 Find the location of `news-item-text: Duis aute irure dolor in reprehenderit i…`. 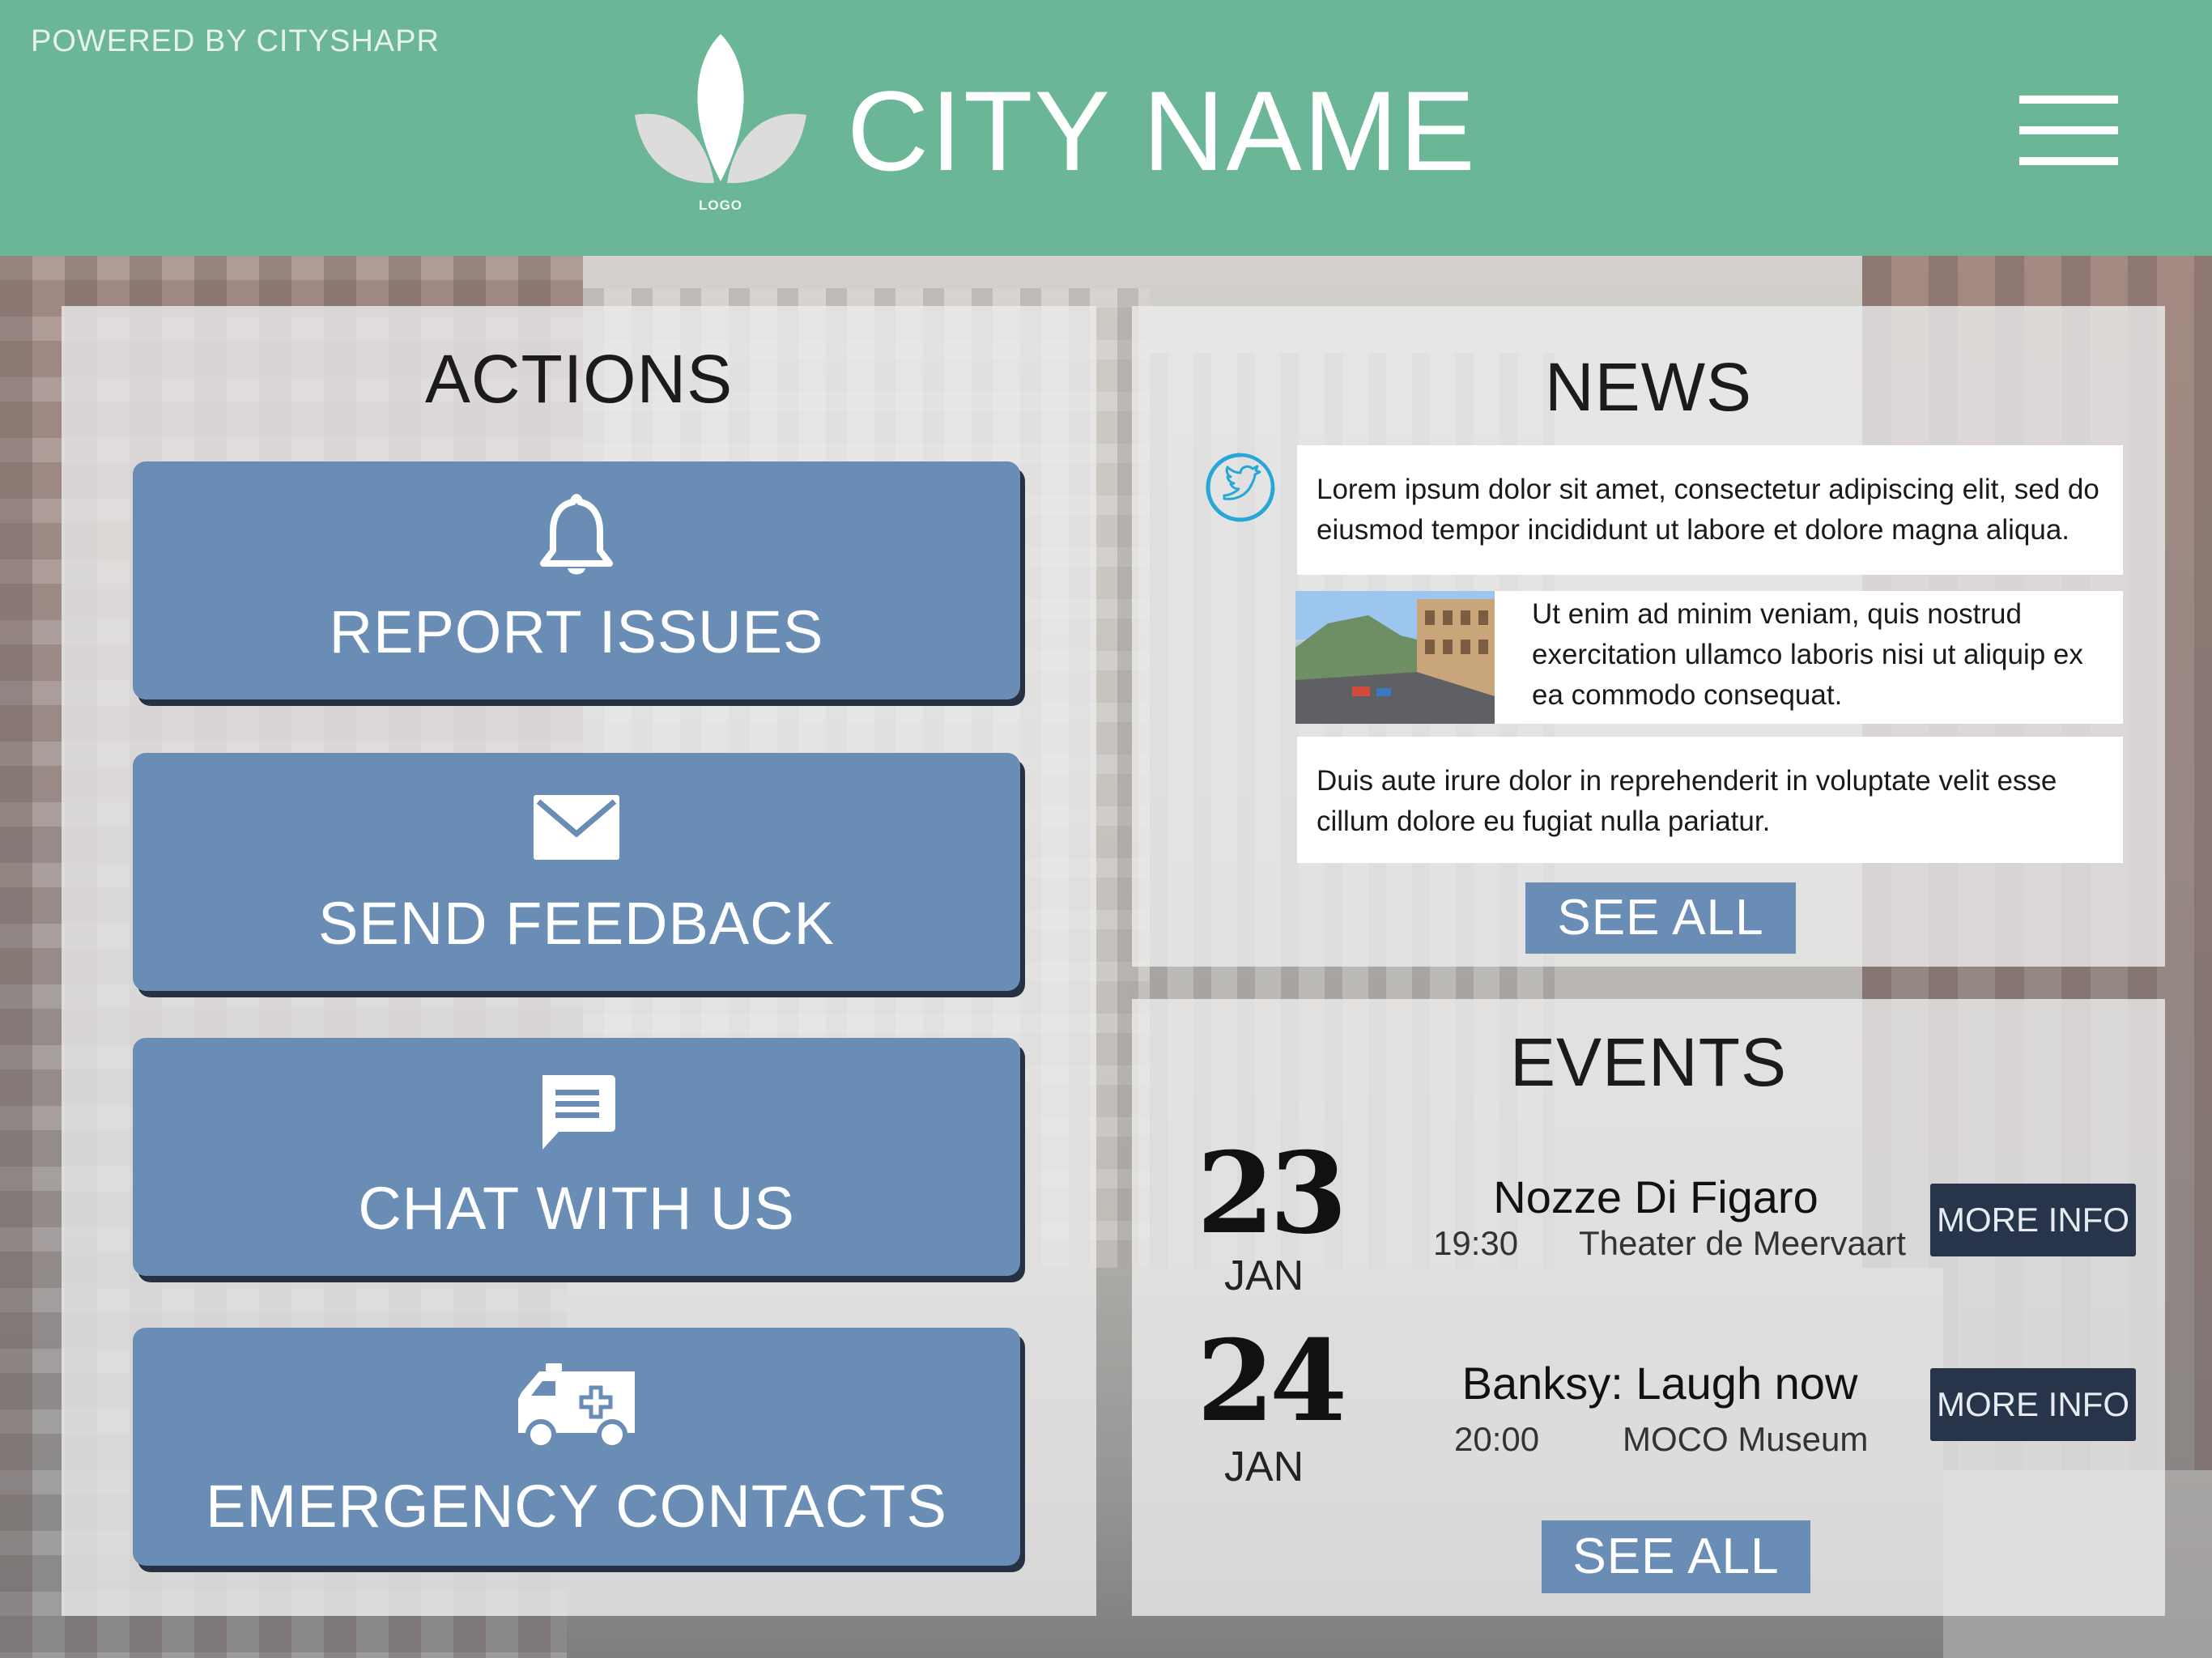

news-item-text: Duis aute irure dolor in reprehenderit i… is located at coordinates (1687, 801).